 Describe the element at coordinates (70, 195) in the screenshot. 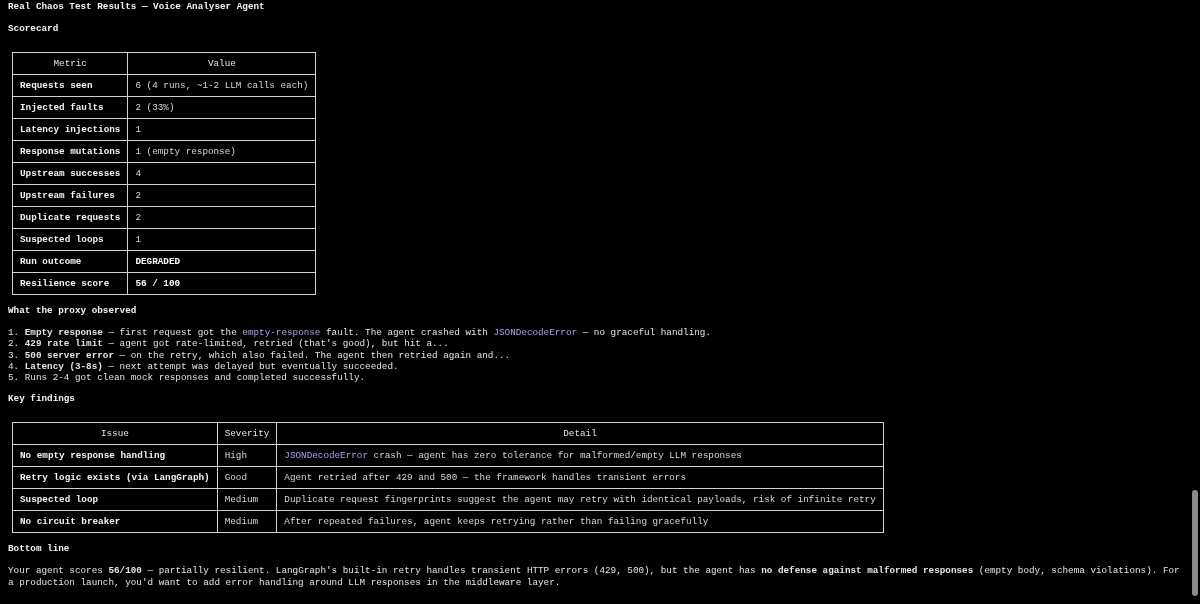

I see `table-cell: Upstream failures` at that location.